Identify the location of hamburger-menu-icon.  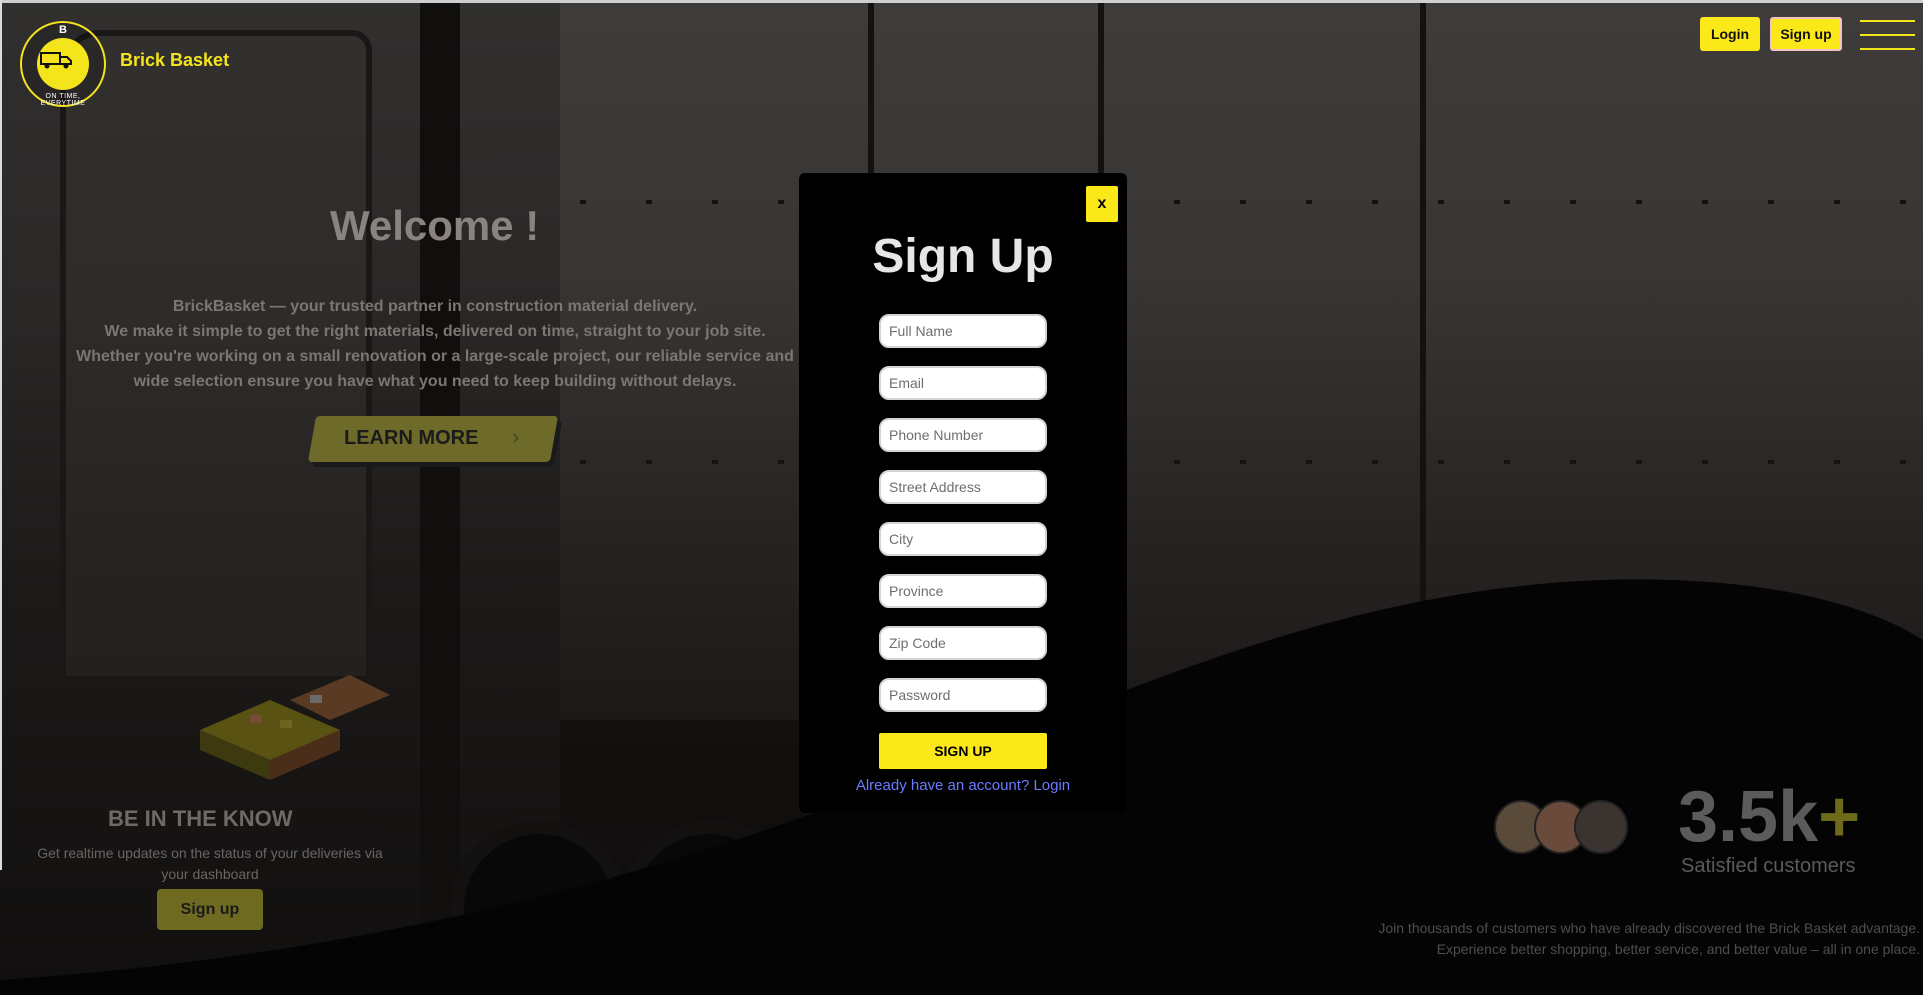
(1887, 35).